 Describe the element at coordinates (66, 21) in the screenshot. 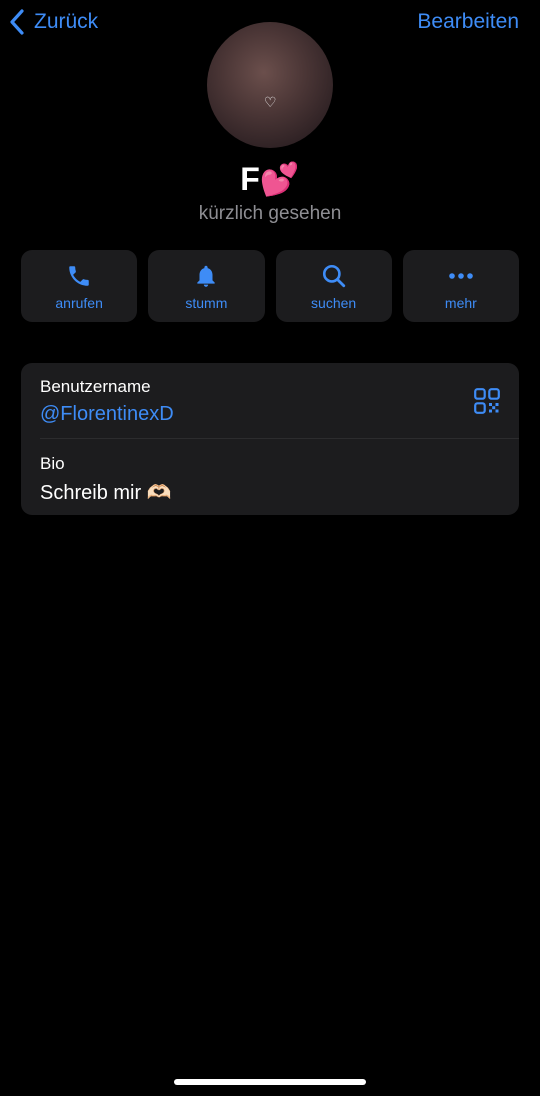

I see `back-label: Zurück` at that location.